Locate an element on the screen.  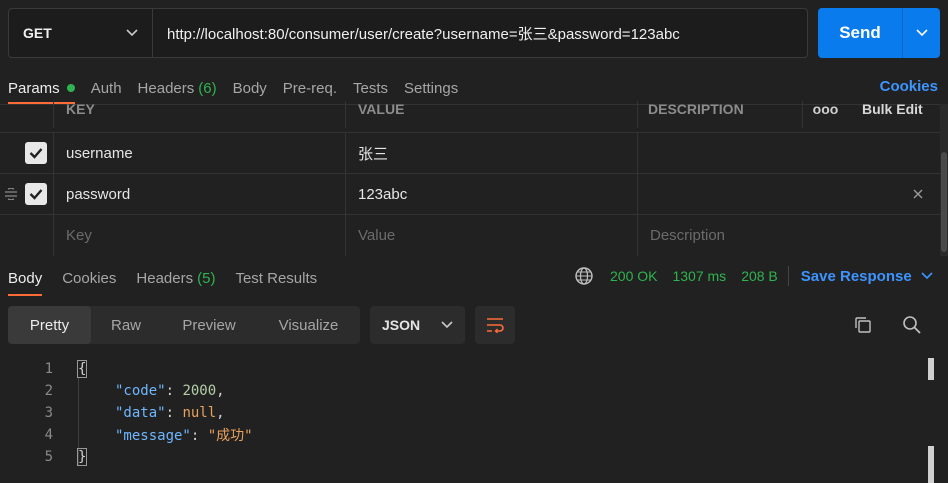
search-button is located at coordinates (912, 325).